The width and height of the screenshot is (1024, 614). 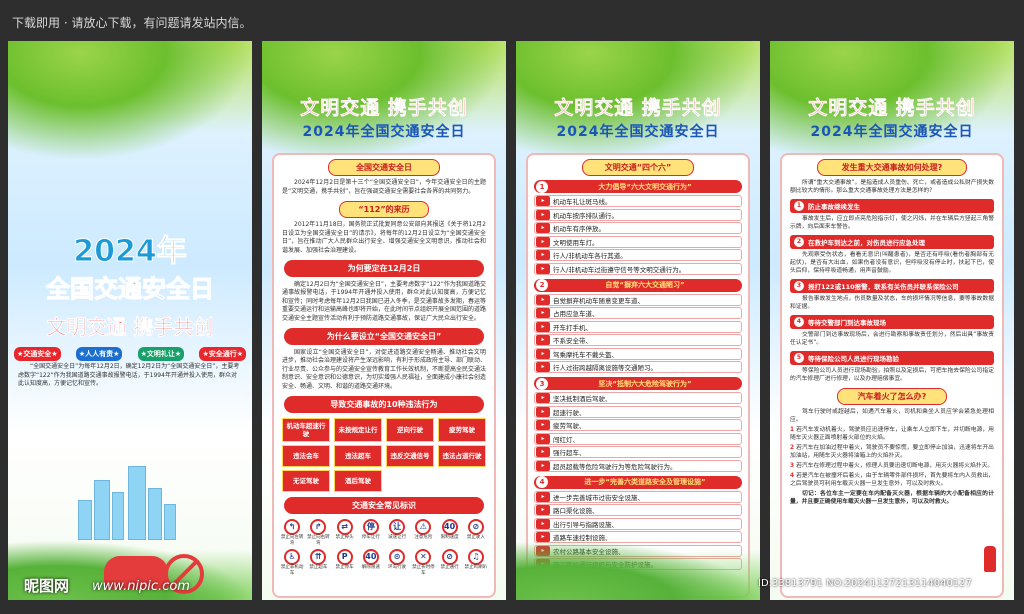 What do you see at coordinates (292, 562) in the screenshot?
I see `traffic-sign: ♿ 禁止非机动车` at bounding box center [292, 562].